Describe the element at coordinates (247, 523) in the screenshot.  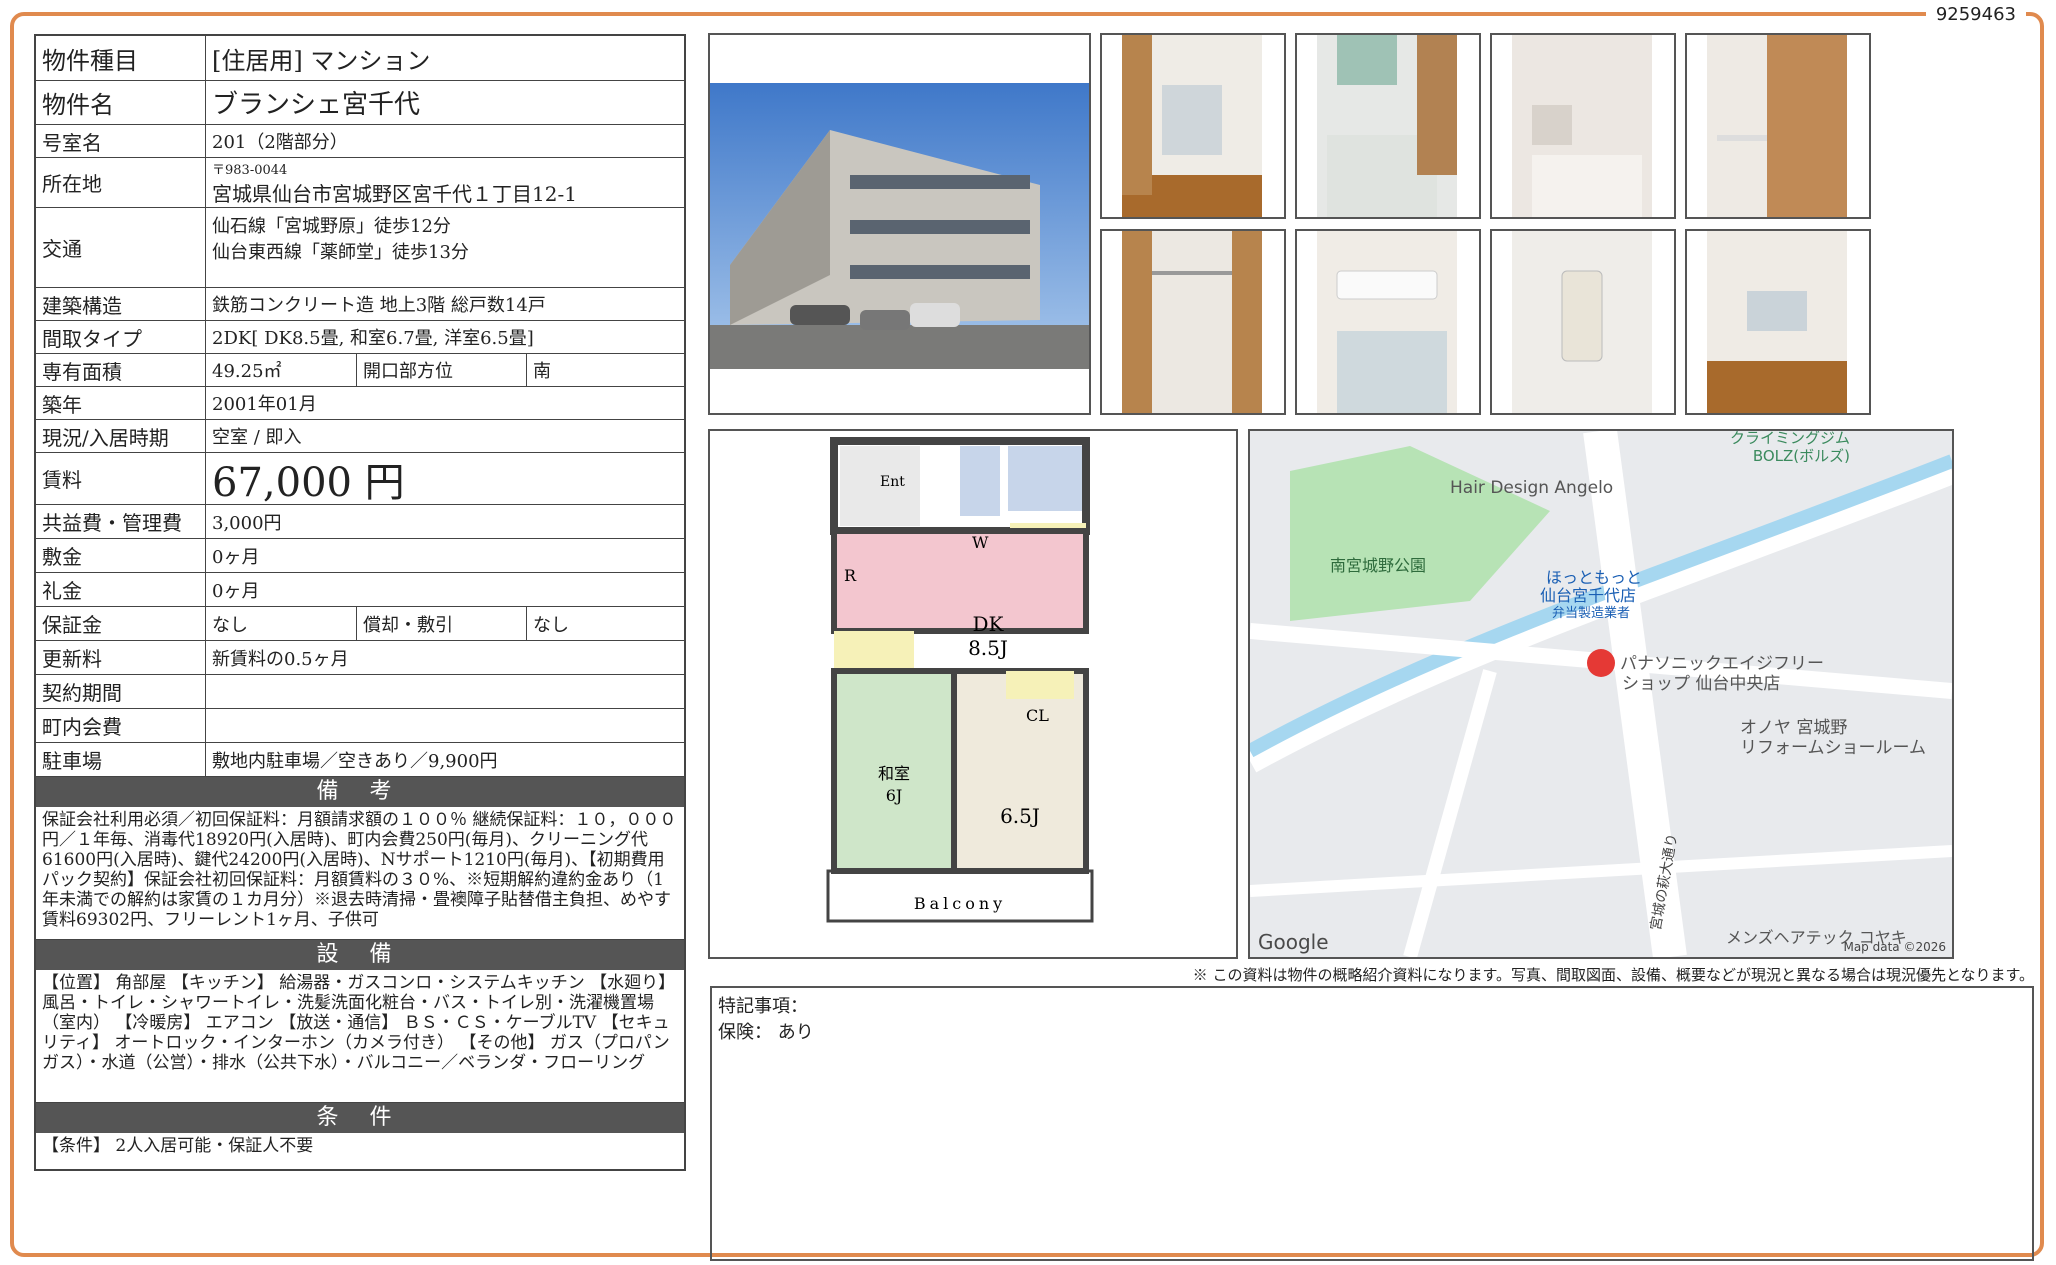
I see `row-value: 3,000円` at that location.